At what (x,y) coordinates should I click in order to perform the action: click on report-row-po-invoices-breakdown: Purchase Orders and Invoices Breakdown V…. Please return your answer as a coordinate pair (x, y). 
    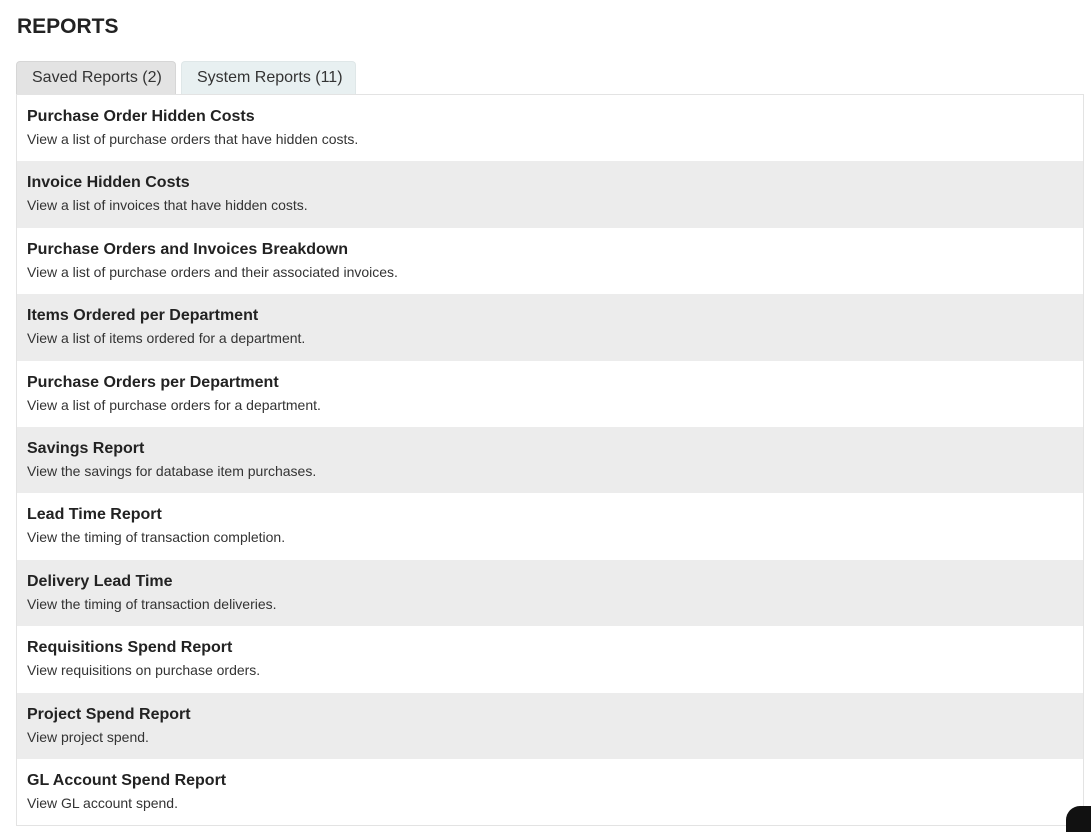
    Looking at the image, I should click on (550, 261).